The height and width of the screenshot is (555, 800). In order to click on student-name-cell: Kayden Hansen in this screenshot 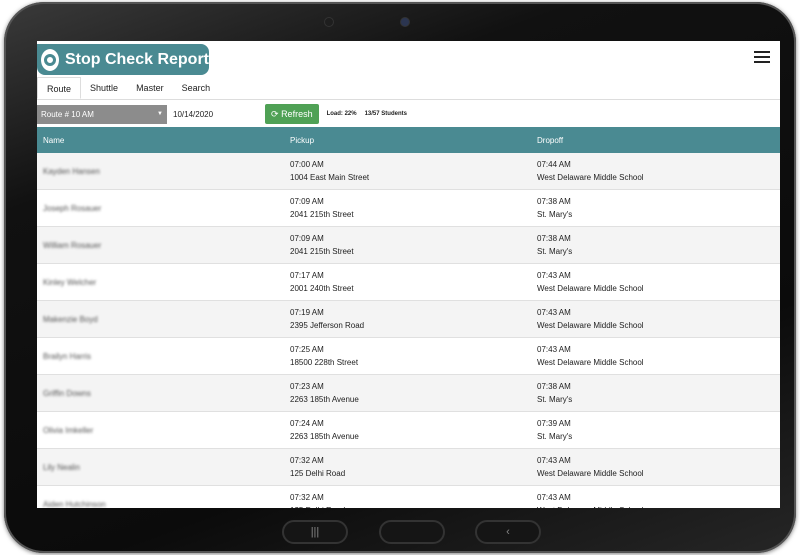, I will do `click(161, 171)`.